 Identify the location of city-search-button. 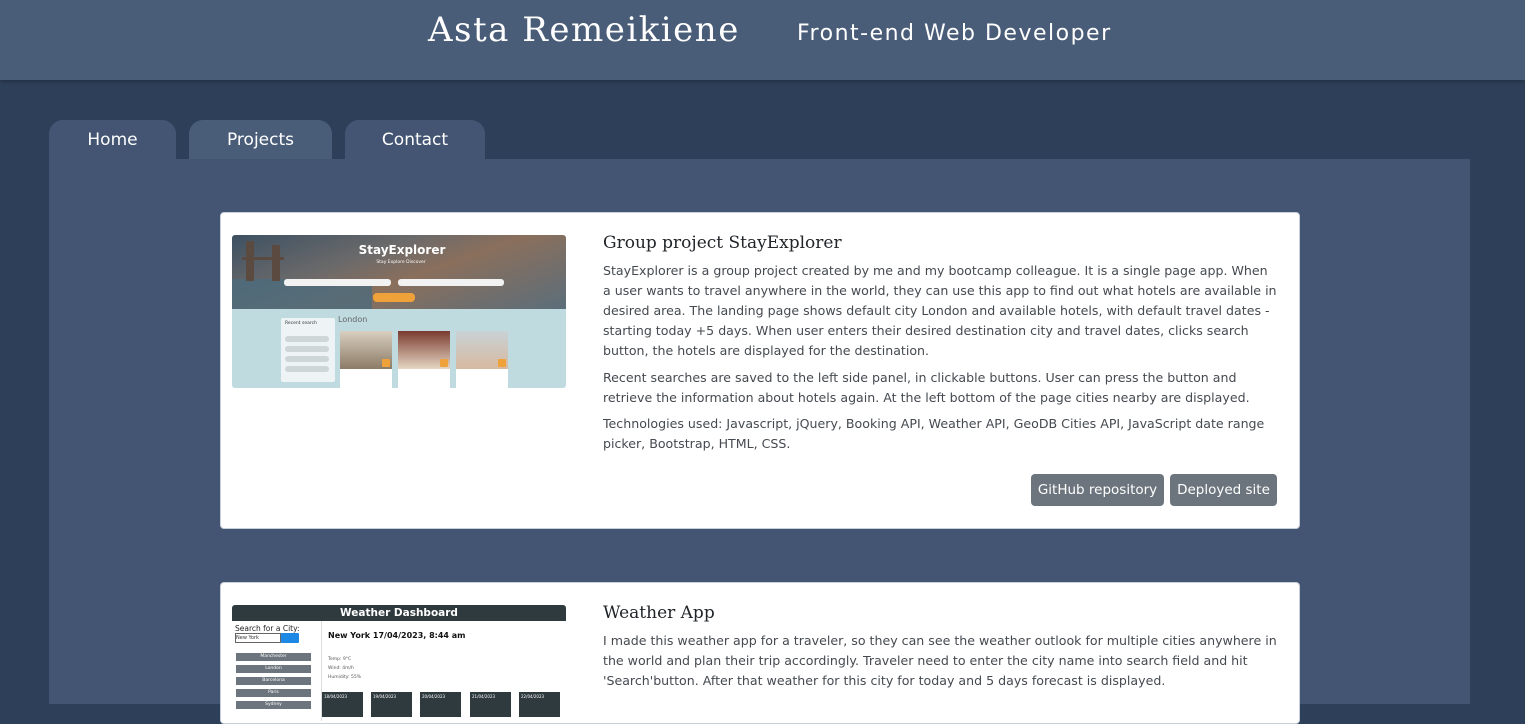
(290, 638).